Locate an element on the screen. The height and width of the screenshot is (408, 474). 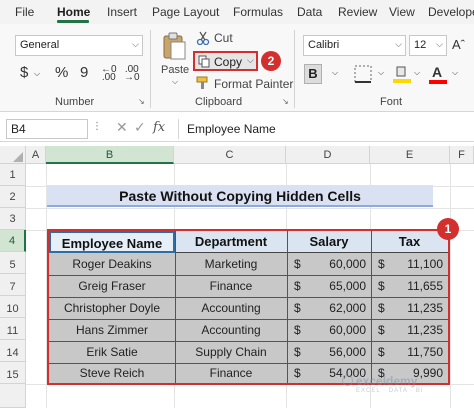
font-color-button: A is located at coordinates (438, 74).